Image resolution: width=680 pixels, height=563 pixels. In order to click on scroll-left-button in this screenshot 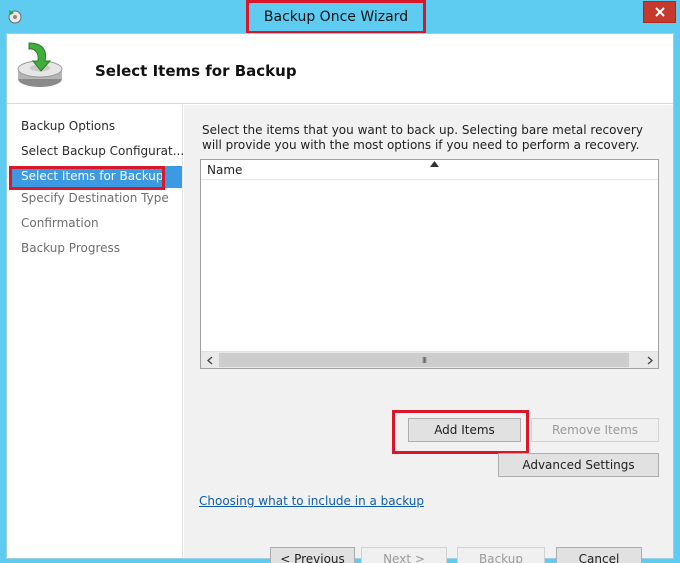, I will do `click(209, 360)`.